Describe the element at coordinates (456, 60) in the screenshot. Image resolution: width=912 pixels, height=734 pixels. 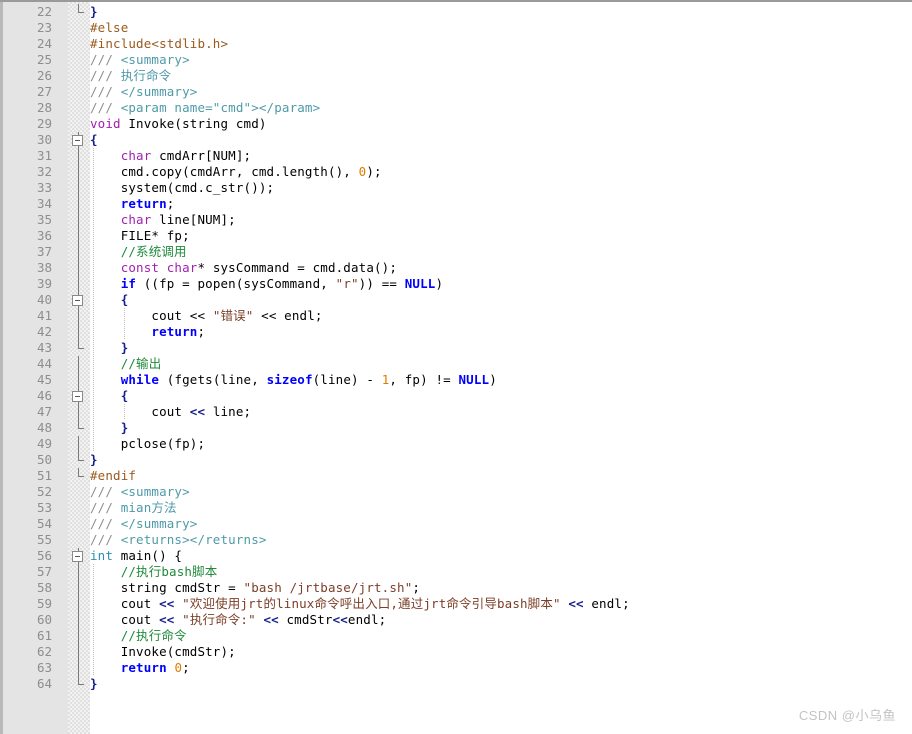
I see `code-line: 25 /// <summary>` at that location.